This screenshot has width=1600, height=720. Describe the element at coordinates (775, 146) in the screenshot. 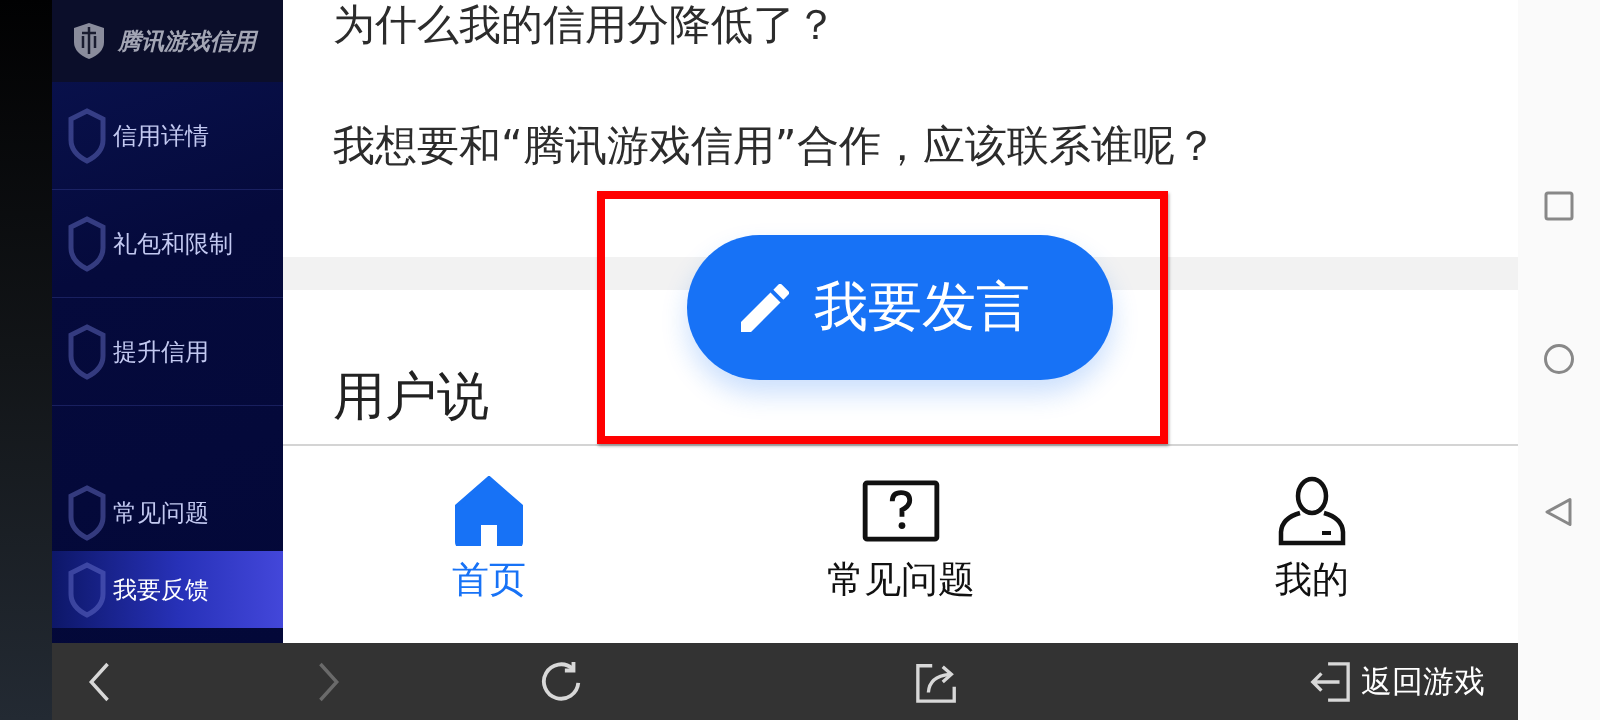

I see `question-link: 我想要和“腾讯游戏信用”合作，应该联系谁呢？` at that location.